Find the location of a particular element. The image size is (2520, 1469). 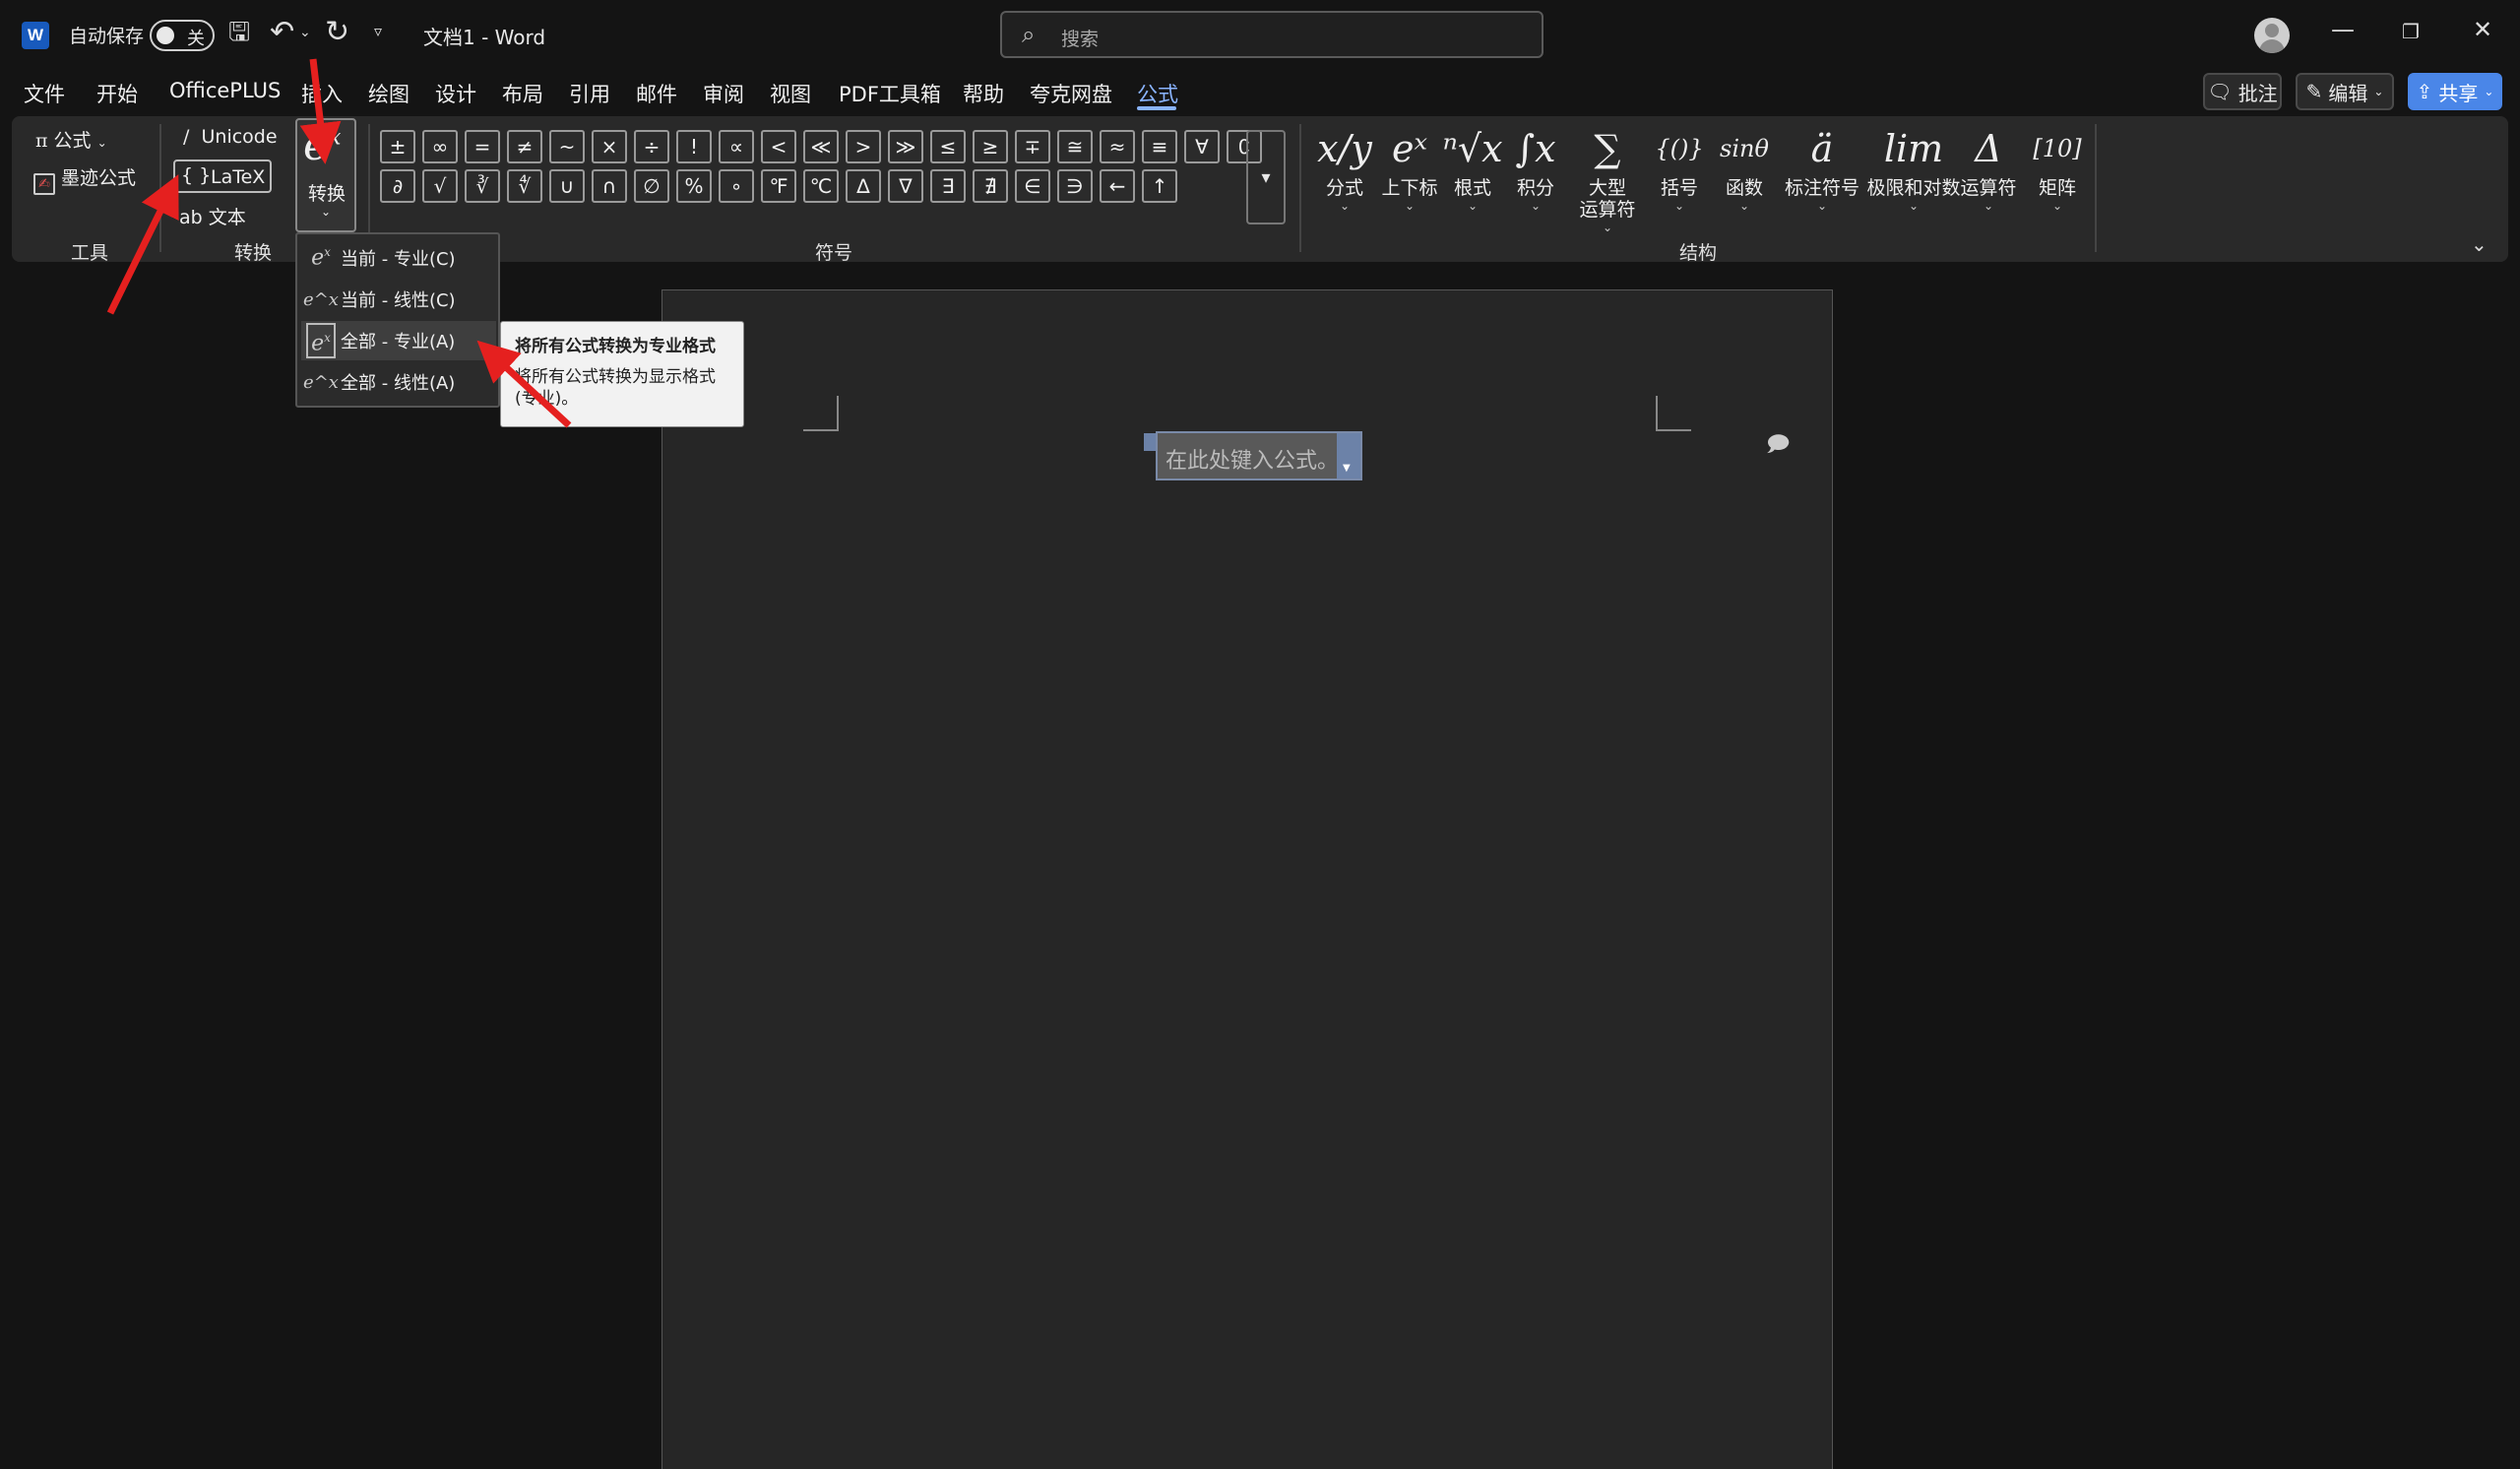

document-title: 文档1 - Word is located at coordinates (484, 37).